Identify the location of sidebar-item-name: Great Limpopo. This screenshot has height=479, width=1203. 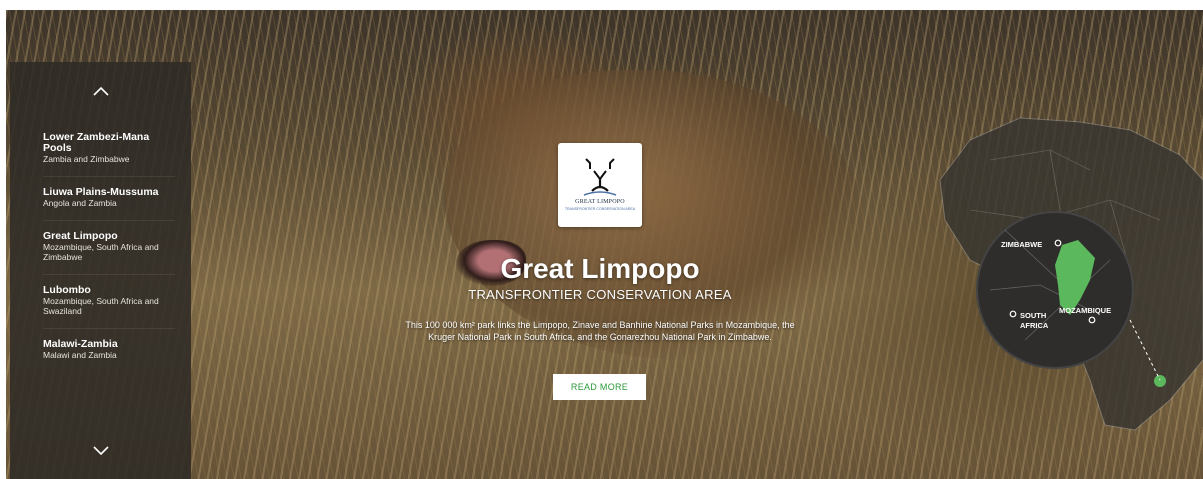
(80, 236).